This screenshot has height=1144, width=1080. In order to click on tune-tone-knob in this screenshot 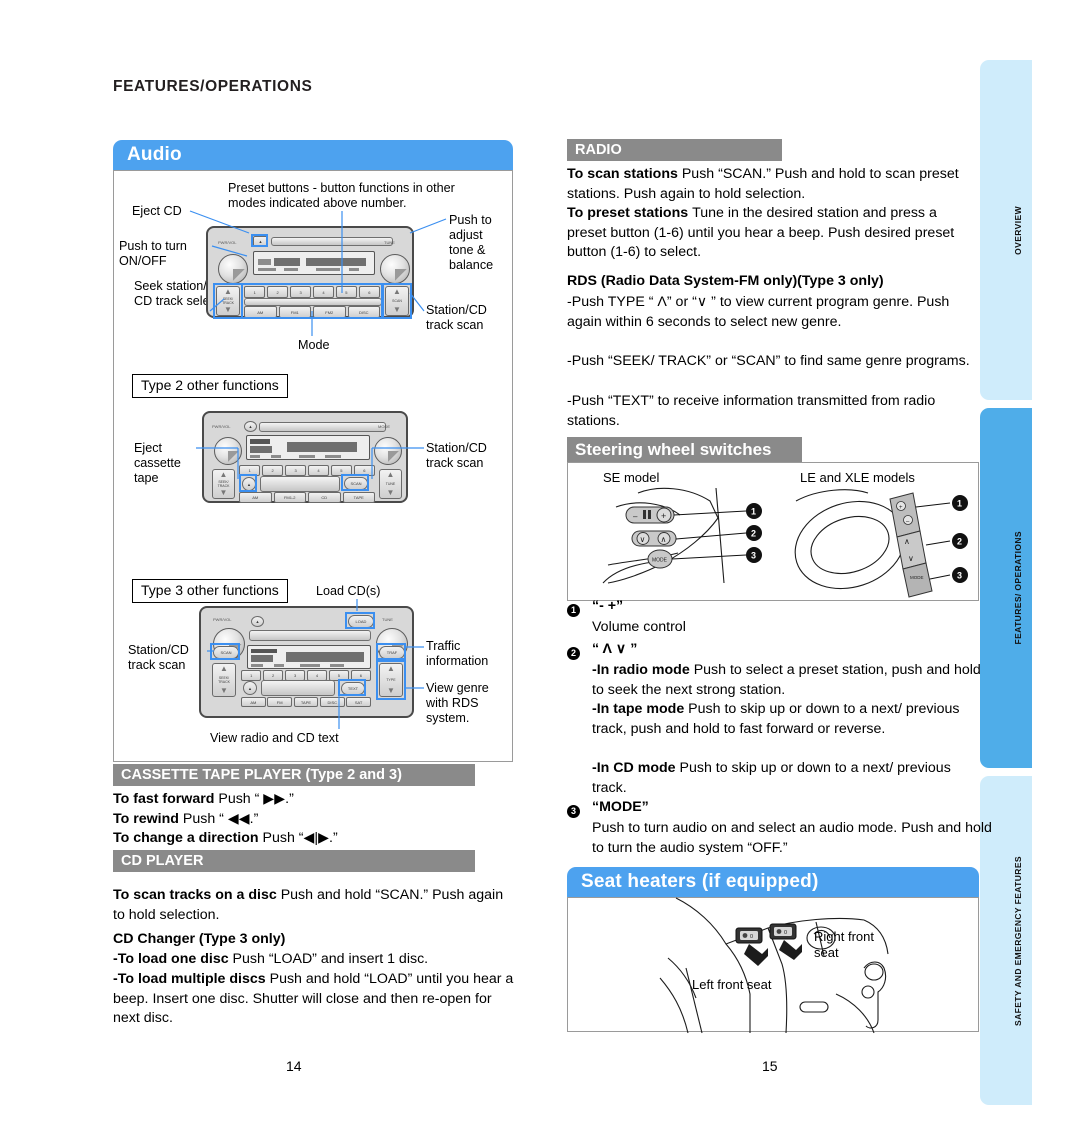, I will do `click(395, 269)`.